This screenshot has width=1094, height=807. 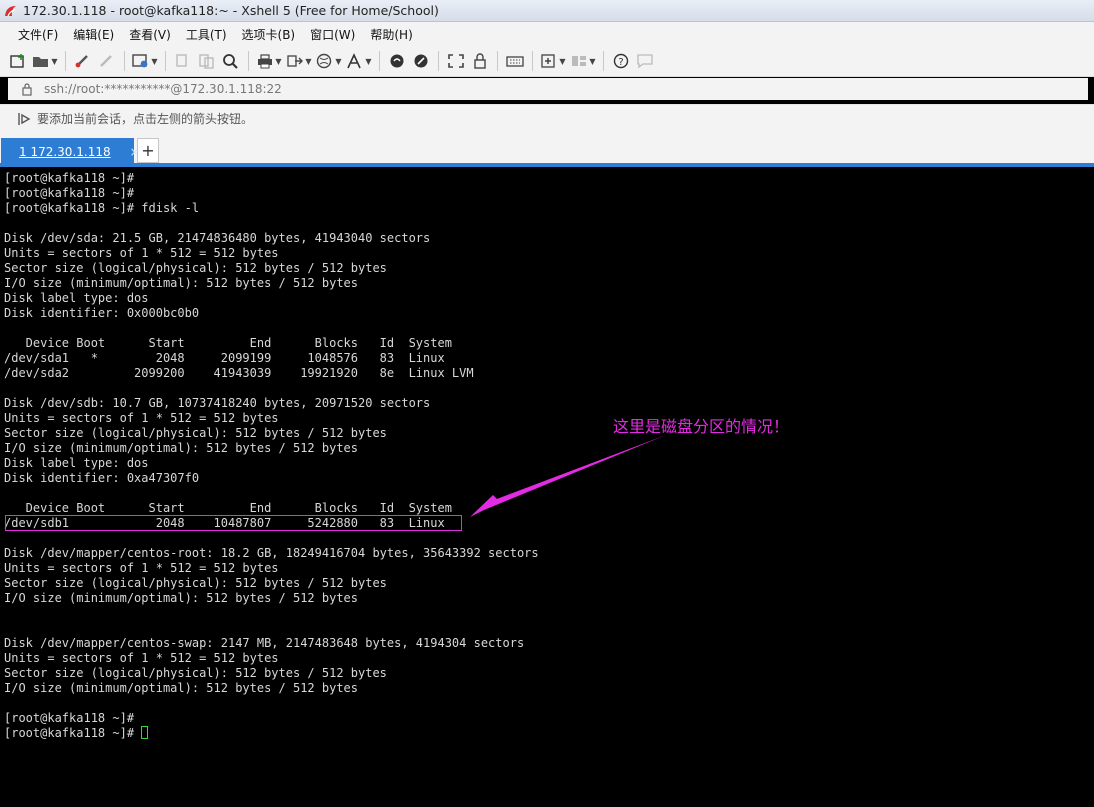 I want to click on address-bar: ssh://root:***********@172.30.1.118:22, so click(x=548, y=89).